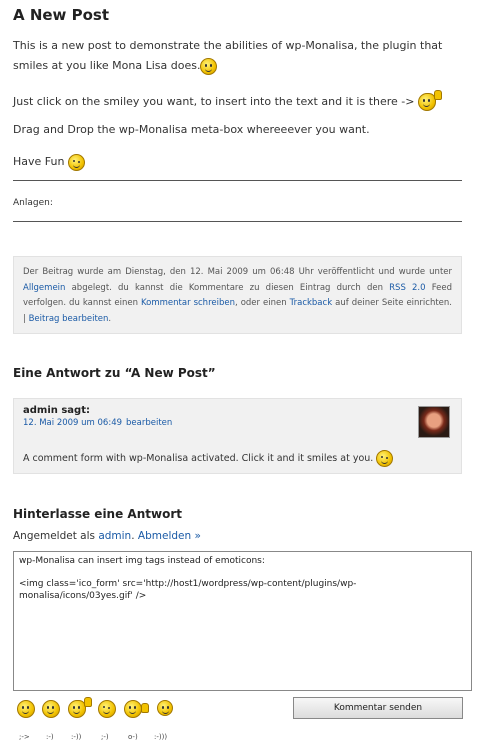 The height and width of the screenshot is (756, 504). What do you see at coordinates (105, 737) in the screenshot?
I see `emoticon-code: ;-)` at bounding box center [105, 737].